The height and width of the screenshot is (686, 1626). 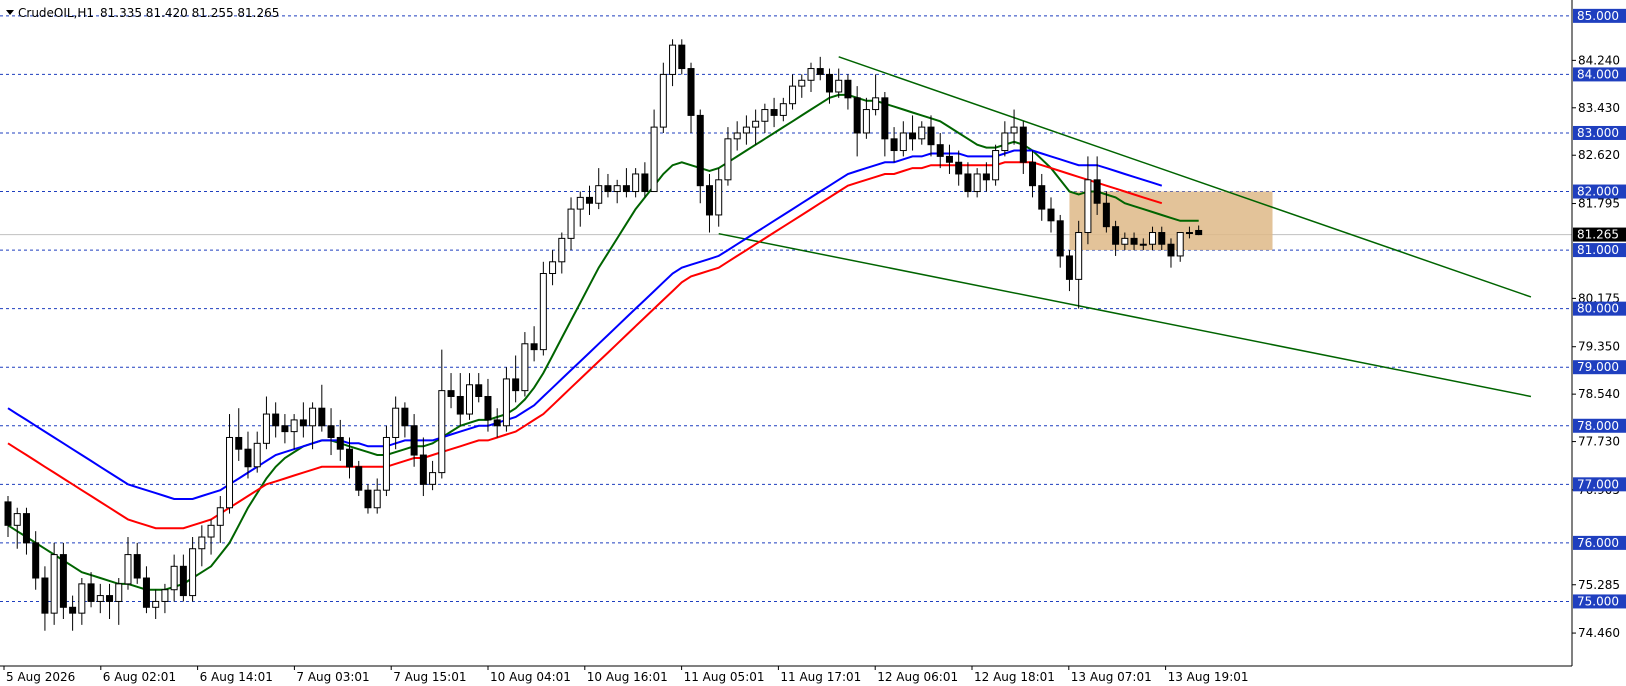 What do you see at coordinates (1014, 677) in the screenshot?
I see `time-tick-label: 12 Aug 18:01` at bounding box center [1014, 677].